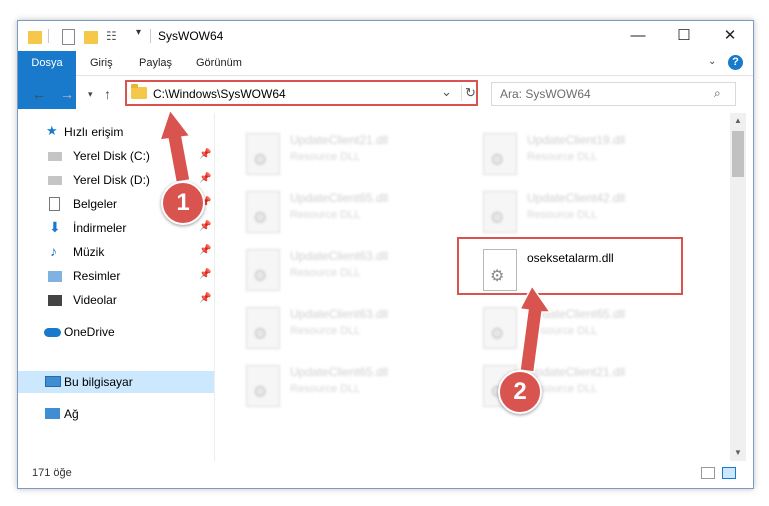  I want to click on music-icon: ♪, so click(53, 251).